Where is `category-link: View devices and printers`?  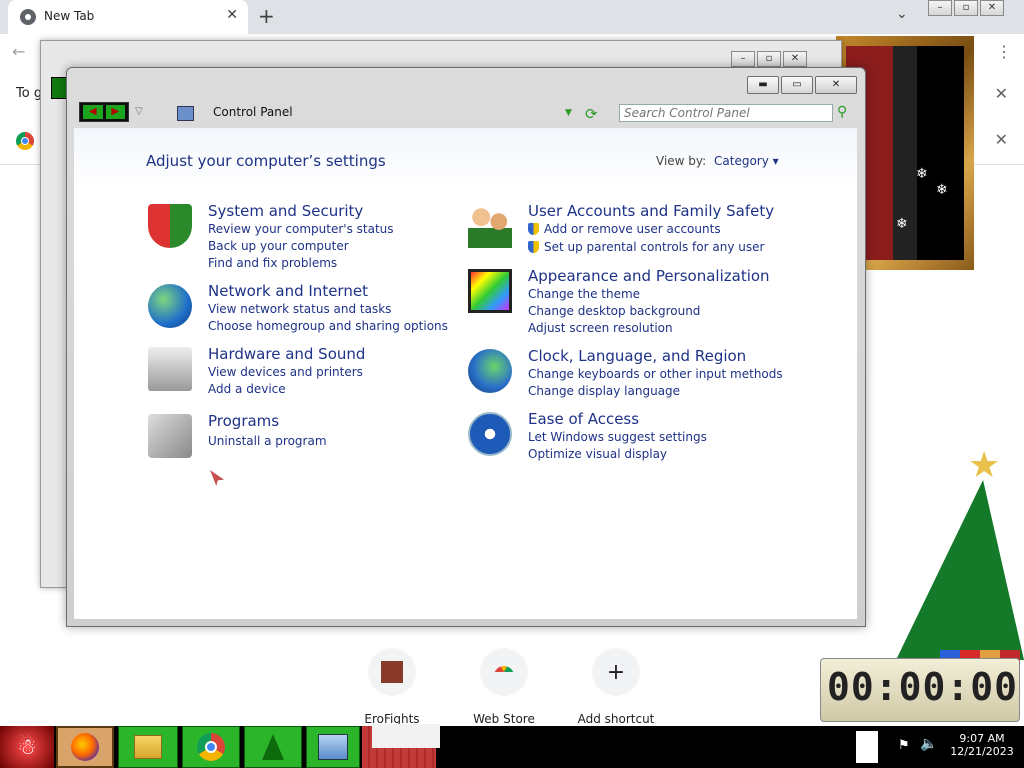
category-link: View devices and printers is located at coordinates (285, 372).